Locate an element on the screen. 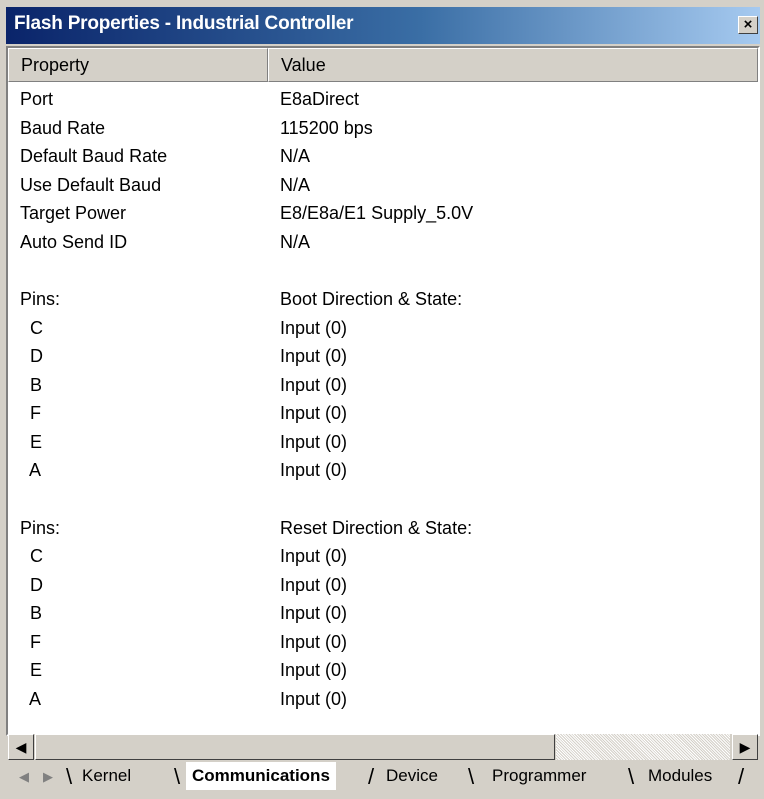 The width and height of the screenshot is (764, 799). property-name-cell: Port is located at coordinates (37, 99).